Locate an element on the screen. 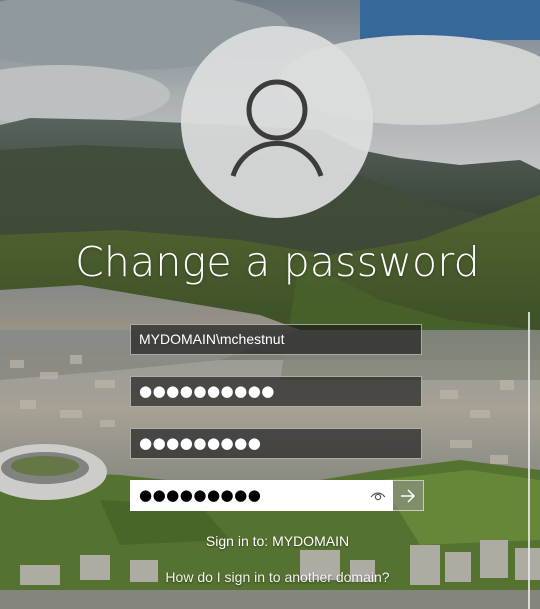 The width and height of the screenshot is (540, 609). old-password-field: ●●●●●●●●●● is located at coordinates (276, 391).